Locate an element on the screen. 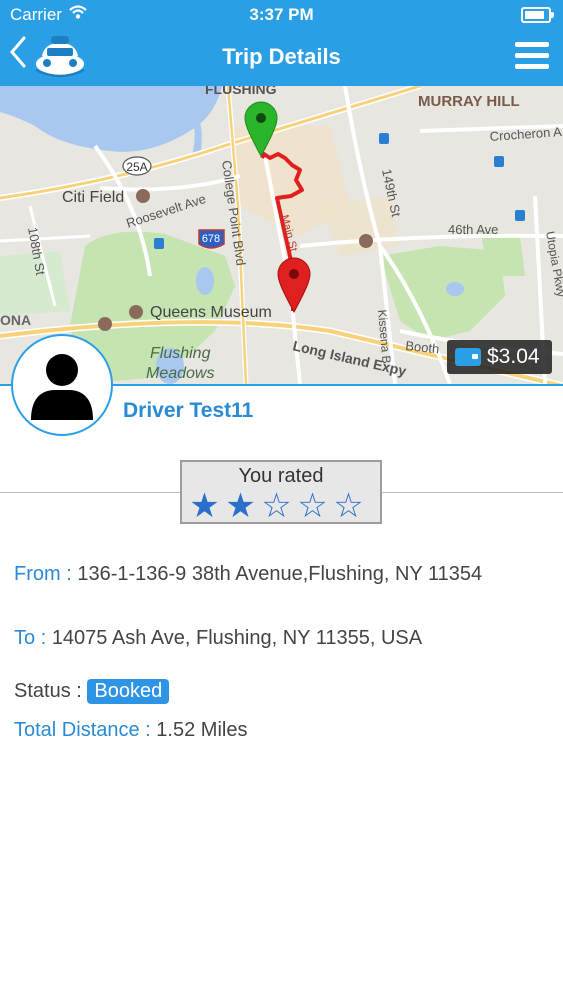  map-label-ona: ONA is located at coordinates (15, 320).